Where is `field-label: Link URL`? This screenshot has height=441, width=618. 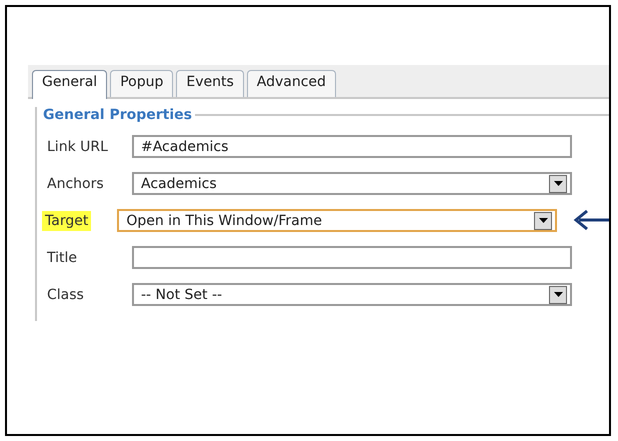 field-label: Link URL is located at coordinates (77, 147).